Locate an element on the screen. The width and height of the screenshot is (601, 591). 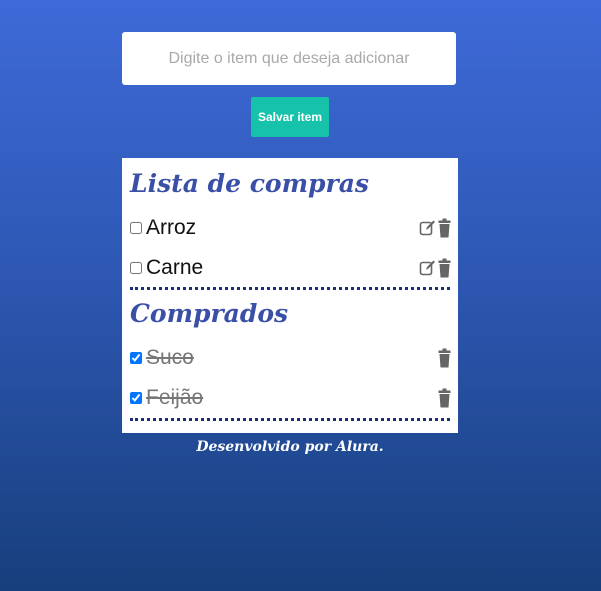
list-item: Suco is located at coordinates (291, 358).